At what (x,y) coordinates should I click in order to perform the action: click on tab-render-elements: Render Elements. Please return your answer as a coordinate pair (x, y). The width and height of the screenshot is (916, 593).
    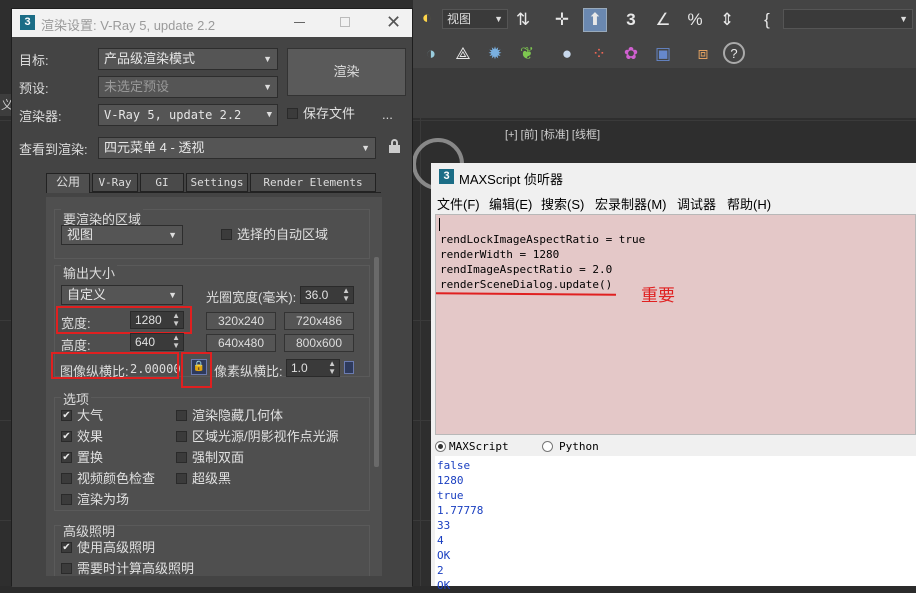
    Looking at the image, I should click on (313, 182).